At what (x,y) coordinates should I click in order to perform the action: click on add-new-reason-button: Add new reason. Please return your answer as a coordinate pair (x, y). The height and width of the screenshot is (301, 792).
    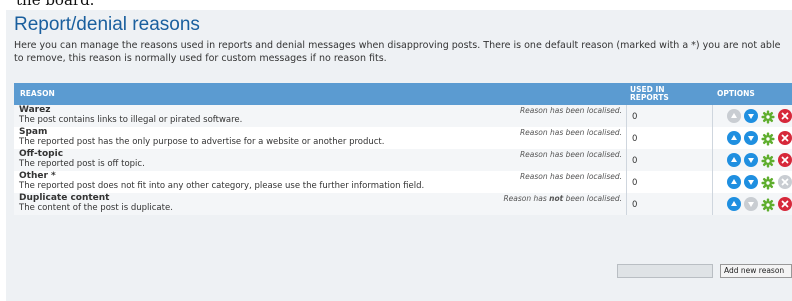
    Looking at the image, I should click on (756, 271).